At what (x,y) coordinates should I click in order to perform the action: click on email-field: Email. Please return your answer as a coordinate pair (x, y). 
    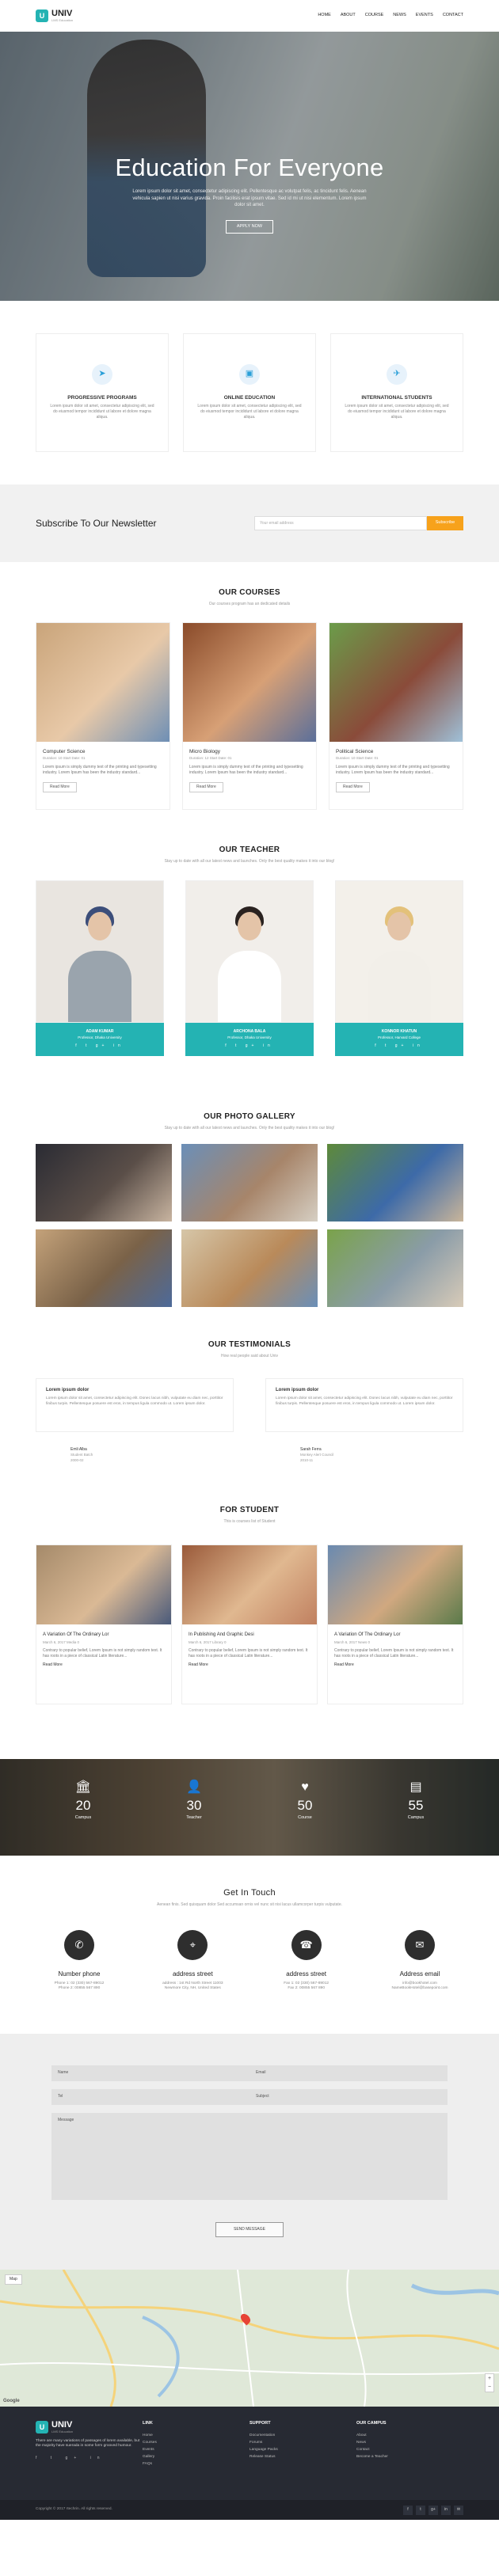
    Looking at the image, I should click on (349, 2073).